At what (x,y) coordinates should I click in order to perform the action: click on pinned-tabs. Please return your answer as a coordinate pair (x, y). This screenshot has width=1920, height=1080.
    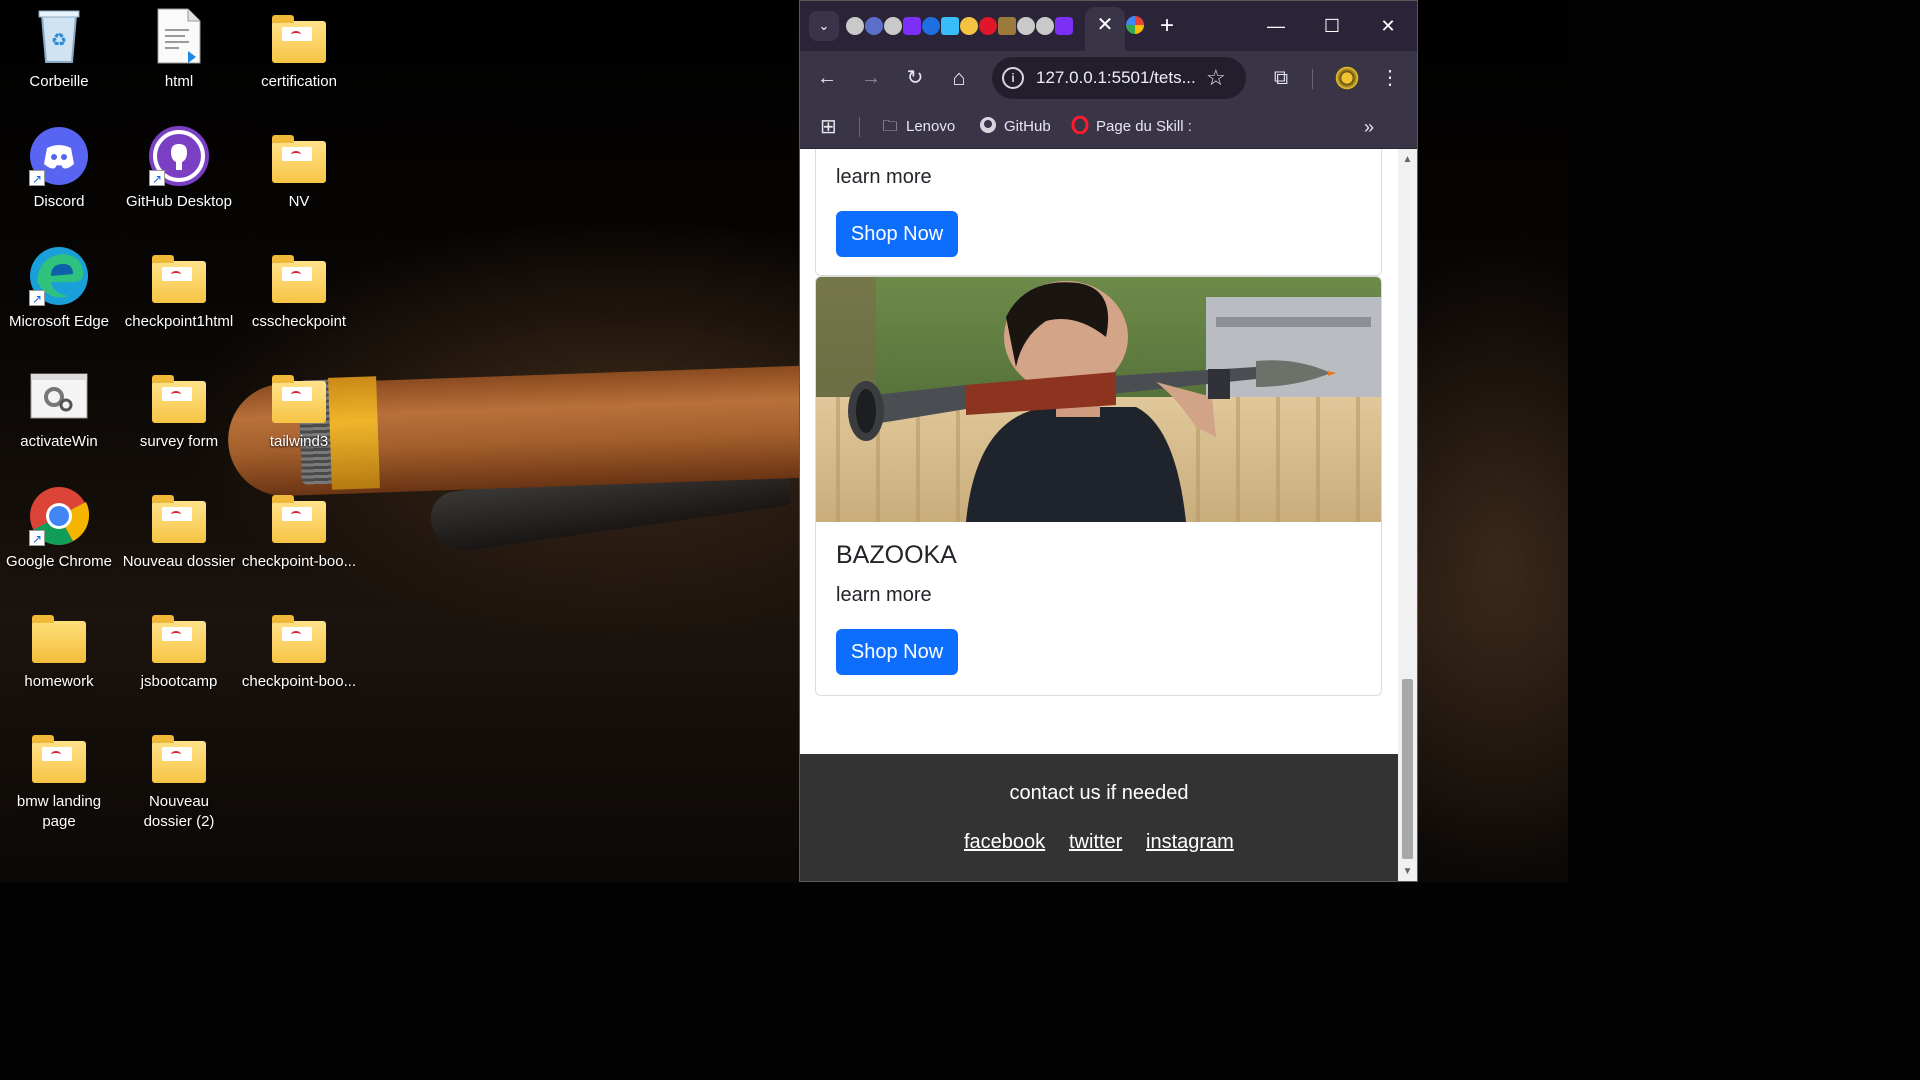
    Looking at the image, I should click on (959, 26).